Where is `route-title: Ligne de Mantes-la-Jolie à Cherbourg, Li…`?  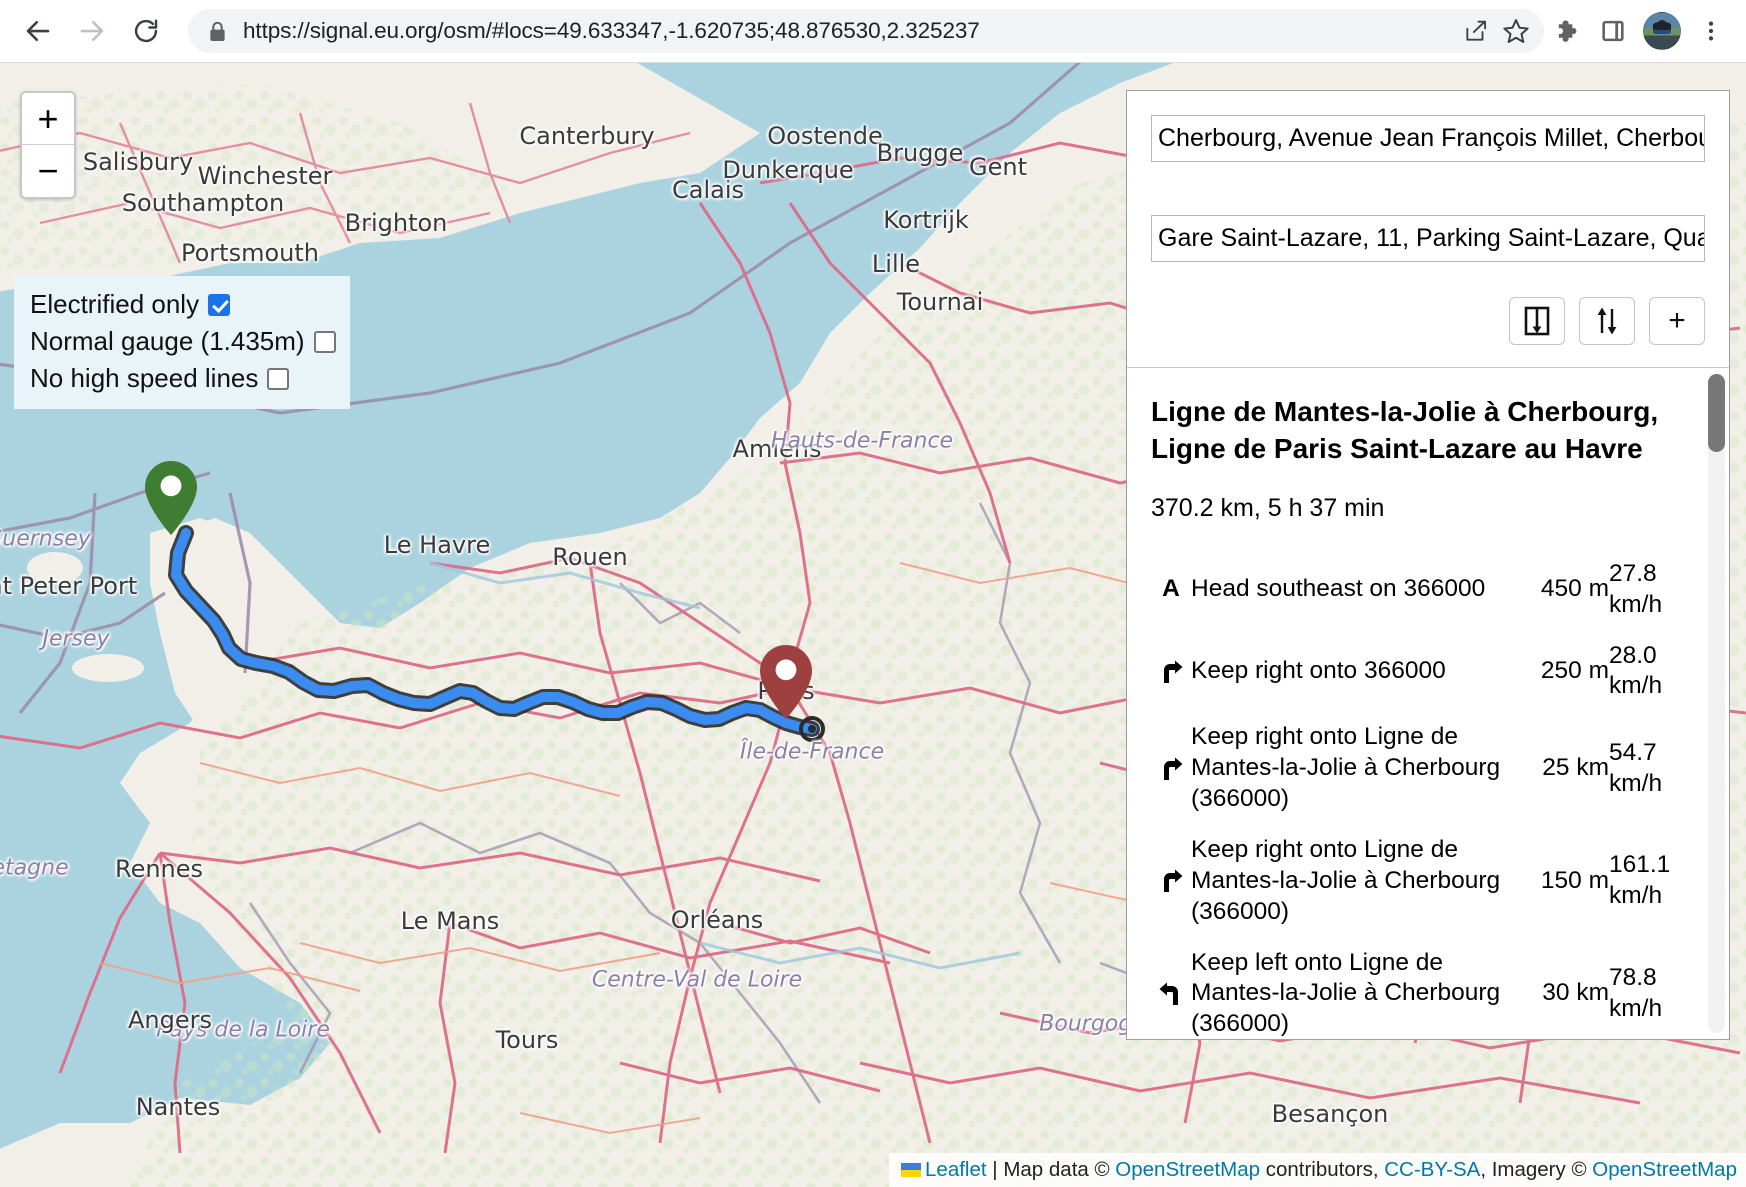 route-title: Ligne de Mantes-la-Jolie à Cherbourg, Li… is located at coordinates (1405, 430).